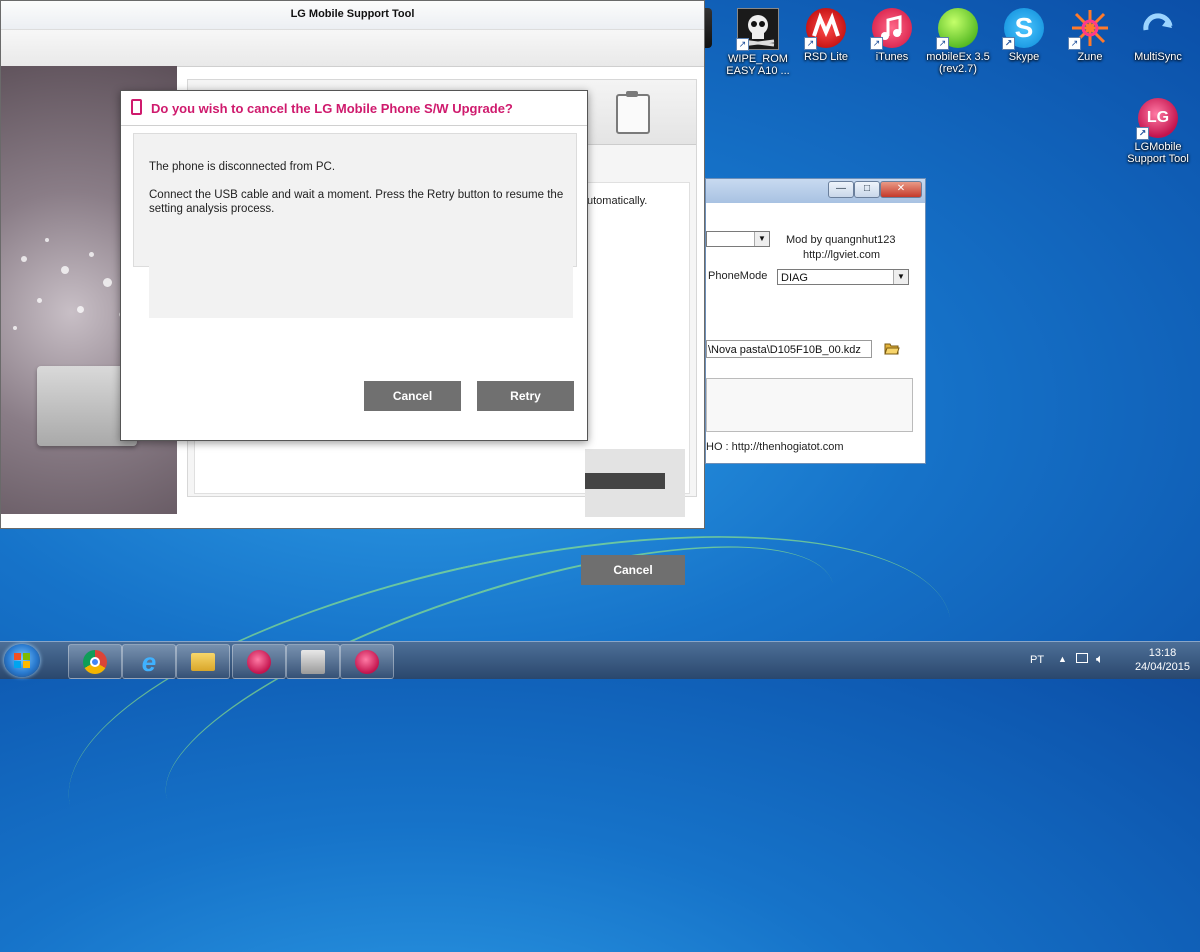 The height and width of the screenshot is (952, 1200). I want to click on ie-icon: e, so click(149, 662).